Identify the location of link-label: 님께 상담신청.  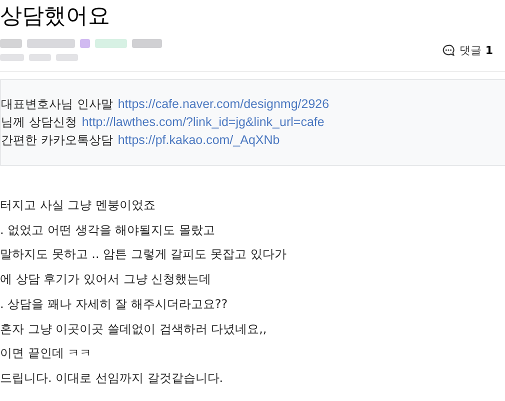
(39, 122).